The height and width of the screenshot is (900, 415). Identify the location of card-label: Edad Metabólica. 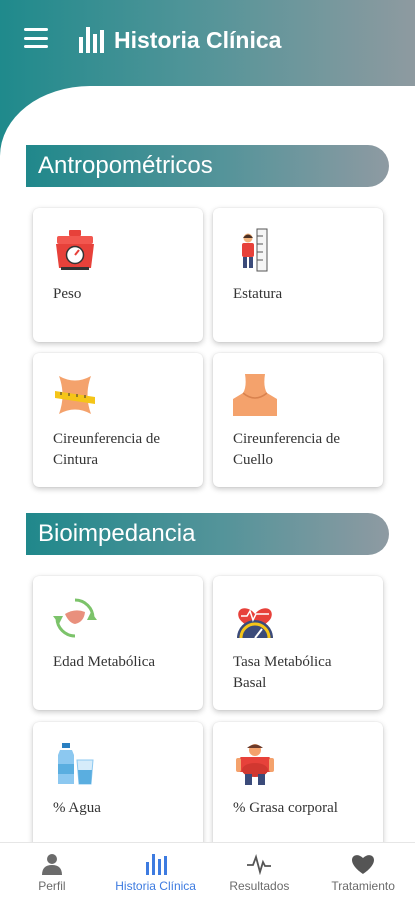
(104, 662).